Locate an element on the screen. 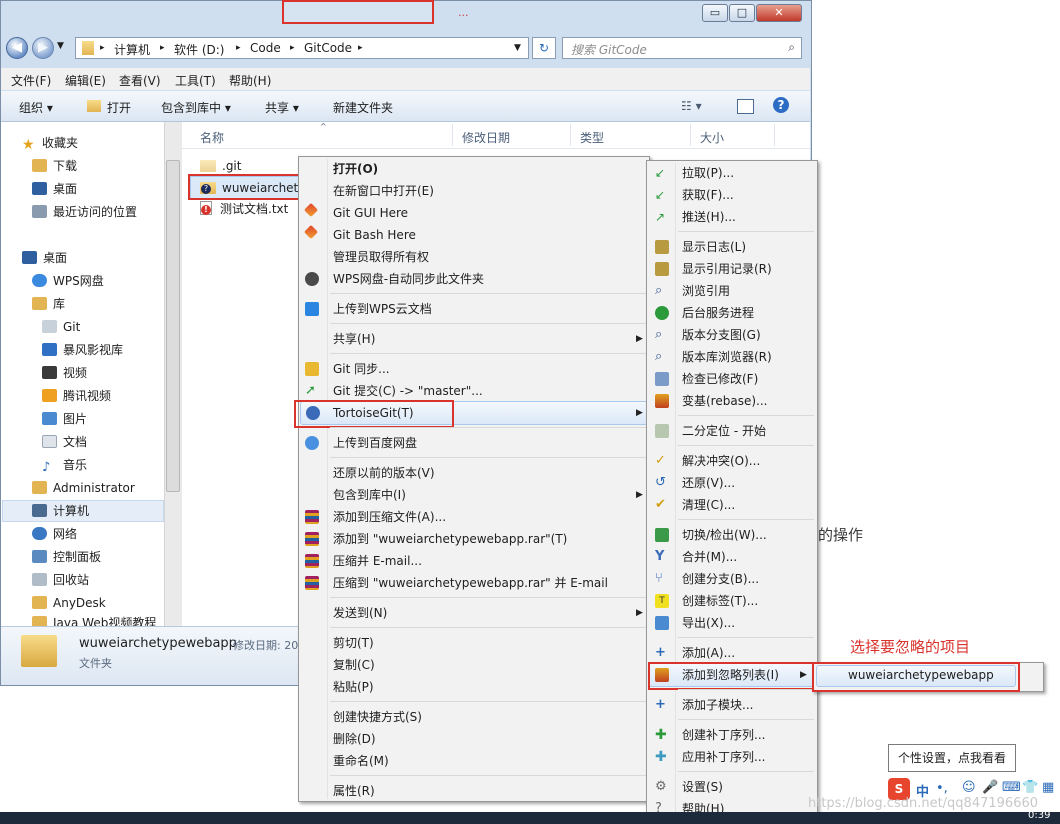 The width and height of the screenshot is (1060, 824). file-row-txt: 测试文档.txt is located at coordinates (244, 209).